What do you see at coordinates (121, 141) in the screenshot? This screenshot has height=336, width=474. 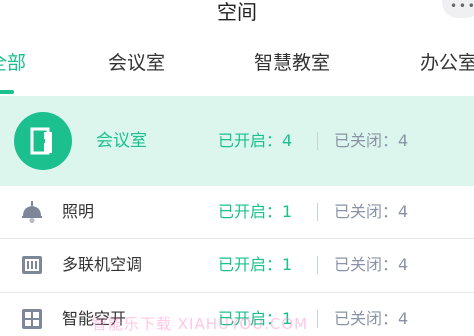 I see `category-name: 会议室` at bounding box center [121, 141].